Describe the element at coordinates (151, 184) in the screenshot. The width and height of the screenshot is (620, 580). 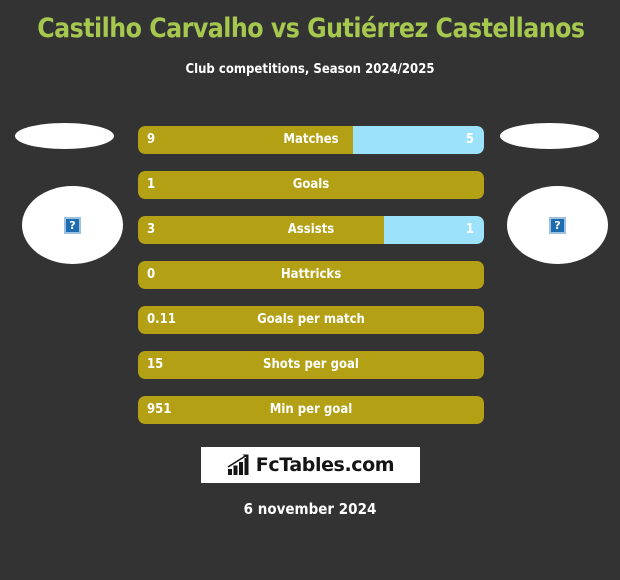
I see `stat-value-home: 1` at that location.